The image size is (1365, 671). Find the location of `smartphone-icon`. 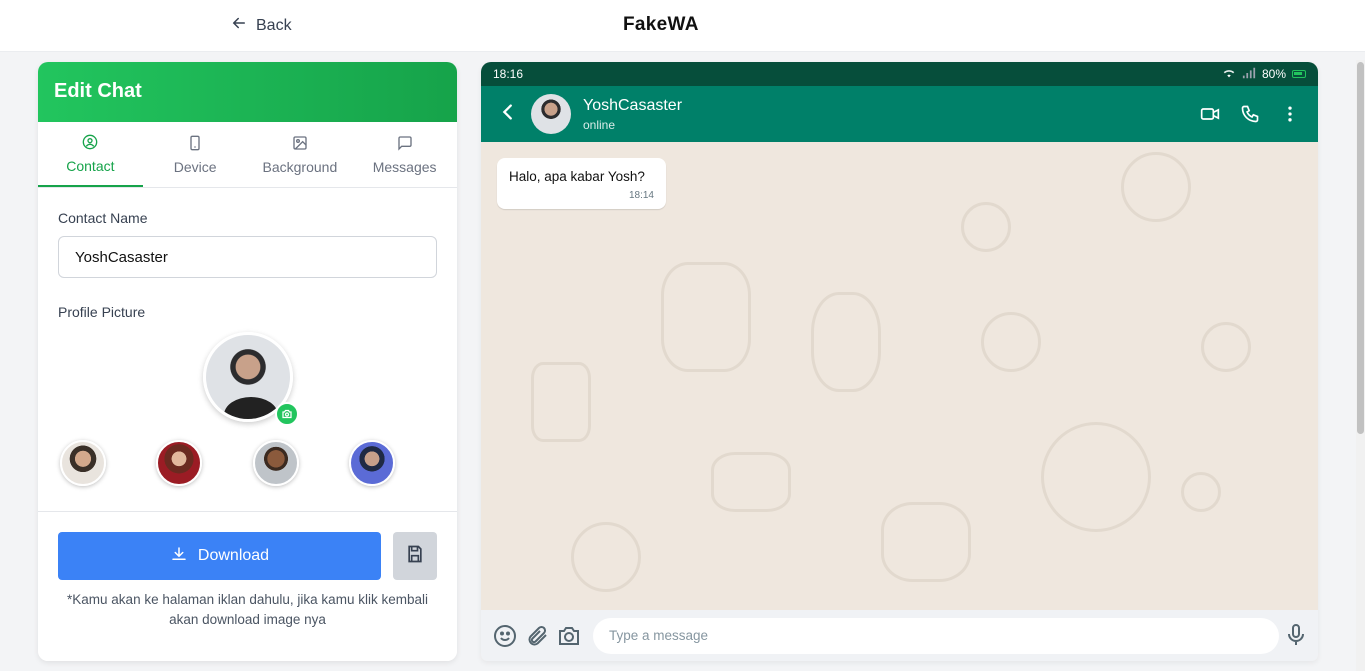

smartphone-icon is located at coordinates (195, 144).